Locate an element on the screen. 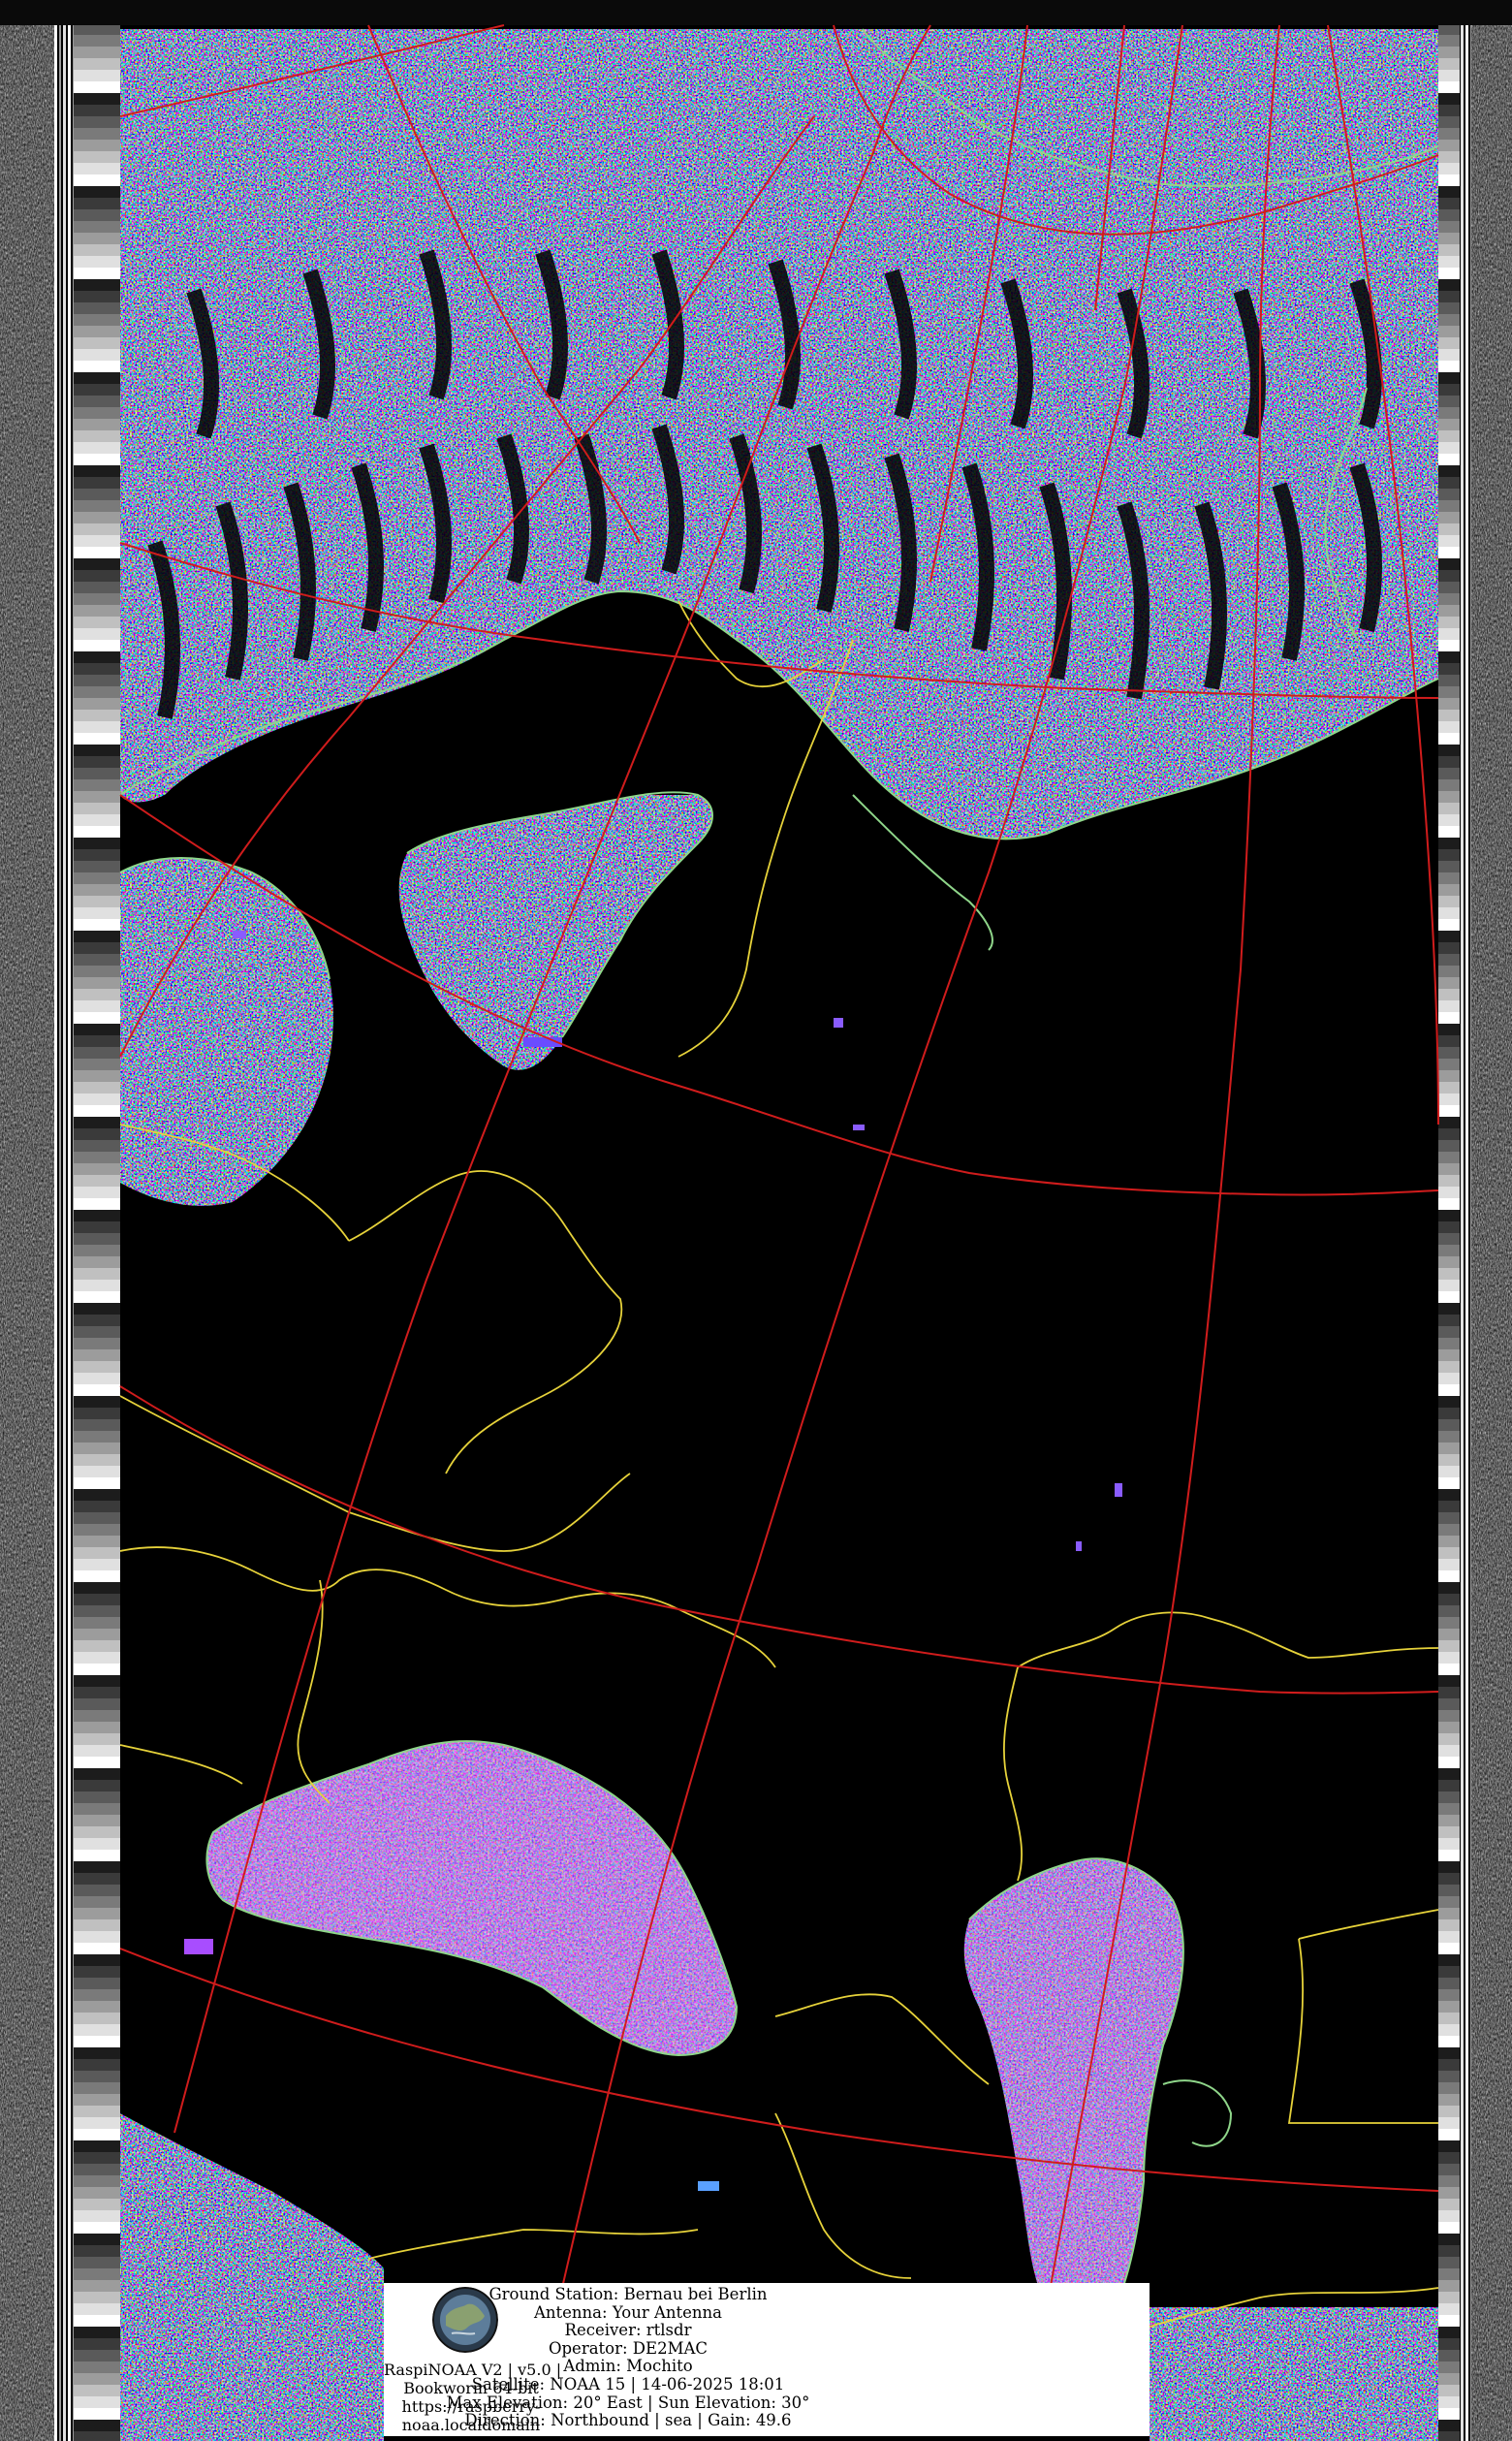  bottom-right-clouds is located at coordinates (1294, 2374).